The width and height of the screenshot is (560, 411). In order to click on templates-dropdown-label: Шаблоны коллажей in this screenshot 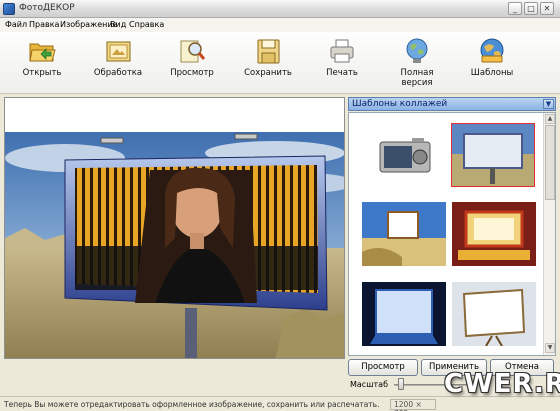, I will do `click(400, 104)`.